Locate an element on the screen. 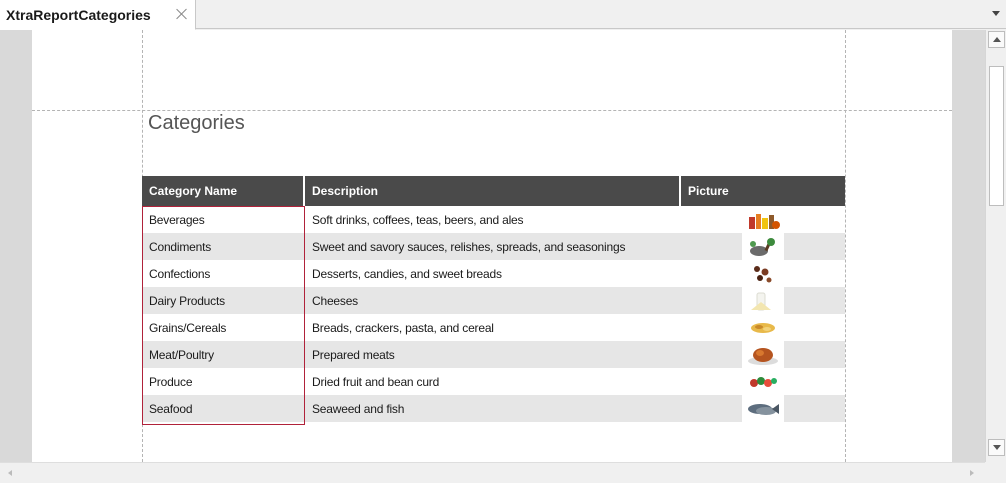 The height and width of the screenshot is (483, 1006). category-name-cell: Beverages is located at coordinates (223, 219).